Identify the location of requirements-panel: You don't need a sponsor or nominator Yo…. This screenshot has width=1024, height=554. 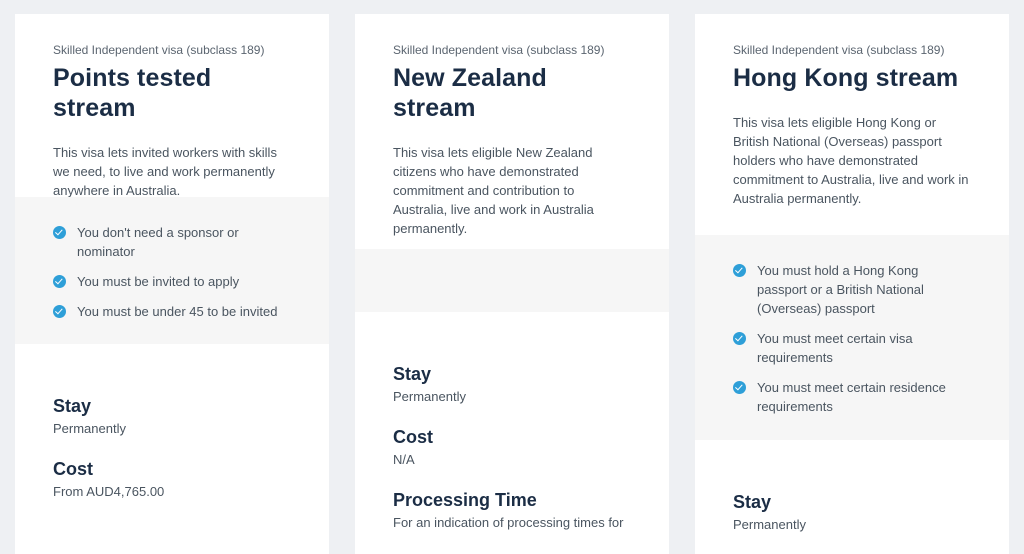
(172, 270).